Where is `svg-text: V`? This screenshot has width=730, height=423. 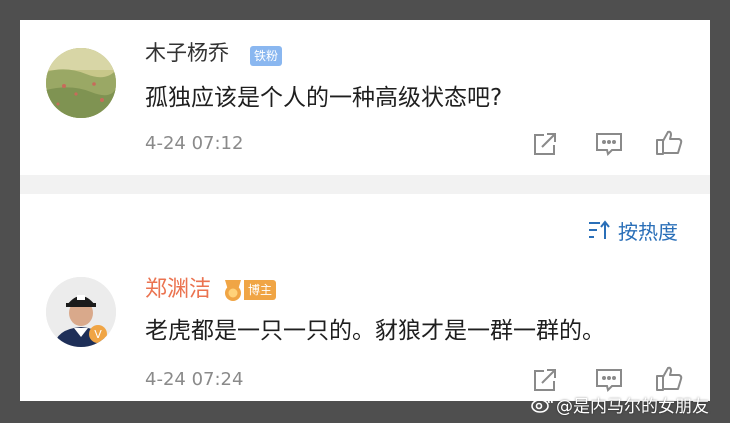 svg-text: V is located at coordinates (98, 334).